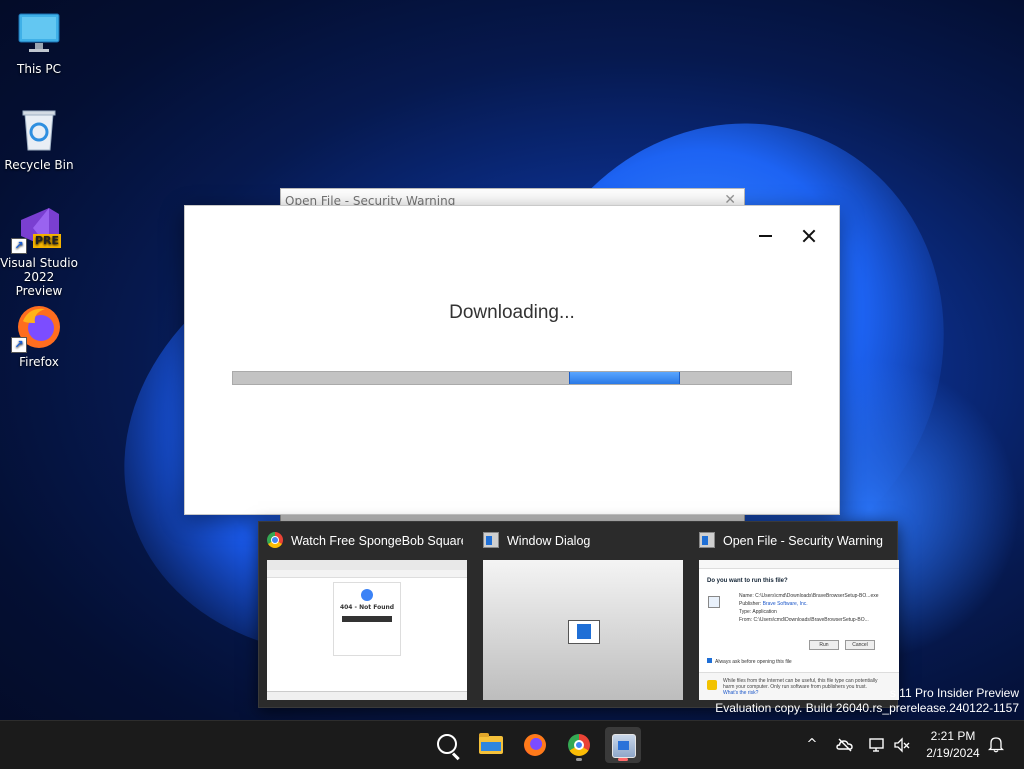  I want to click on taskbar-chrome-button, so click(579, 745).